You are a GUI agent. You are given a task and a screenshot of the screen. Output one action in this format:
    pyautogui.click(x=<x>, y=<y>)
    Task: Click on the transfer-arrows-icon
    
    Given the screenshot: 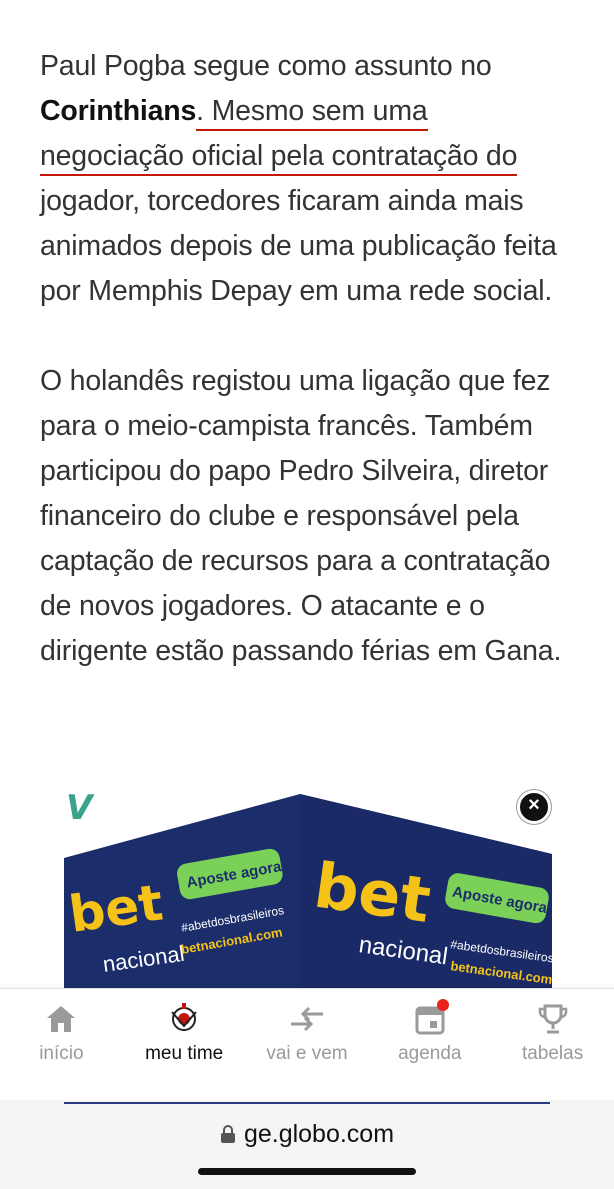 What is the action you would take?
    pyautogui.click(x=307, y=1019)
    